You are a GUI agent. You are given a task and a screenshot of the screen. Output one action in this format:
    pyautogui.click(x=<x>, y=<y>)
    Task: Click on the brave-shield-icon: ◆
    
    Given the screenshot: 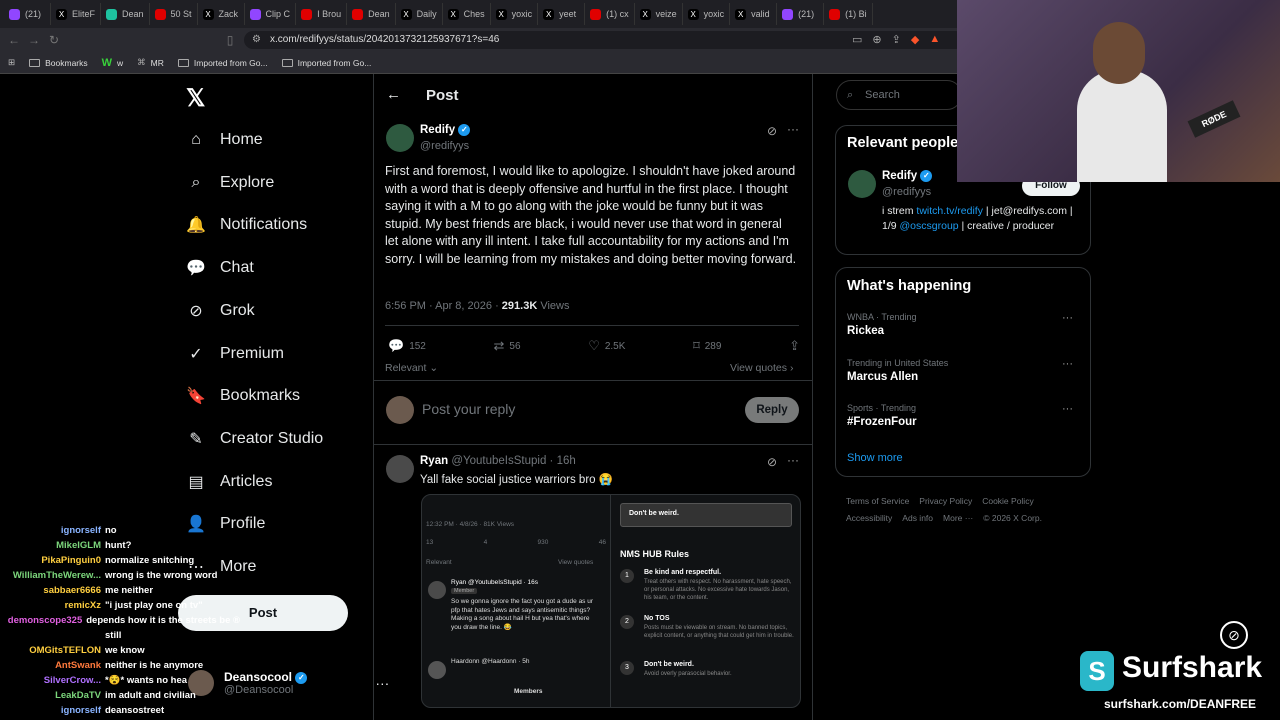 What is the action you would take?
    pyautogui.click(x=915, y=39)
    